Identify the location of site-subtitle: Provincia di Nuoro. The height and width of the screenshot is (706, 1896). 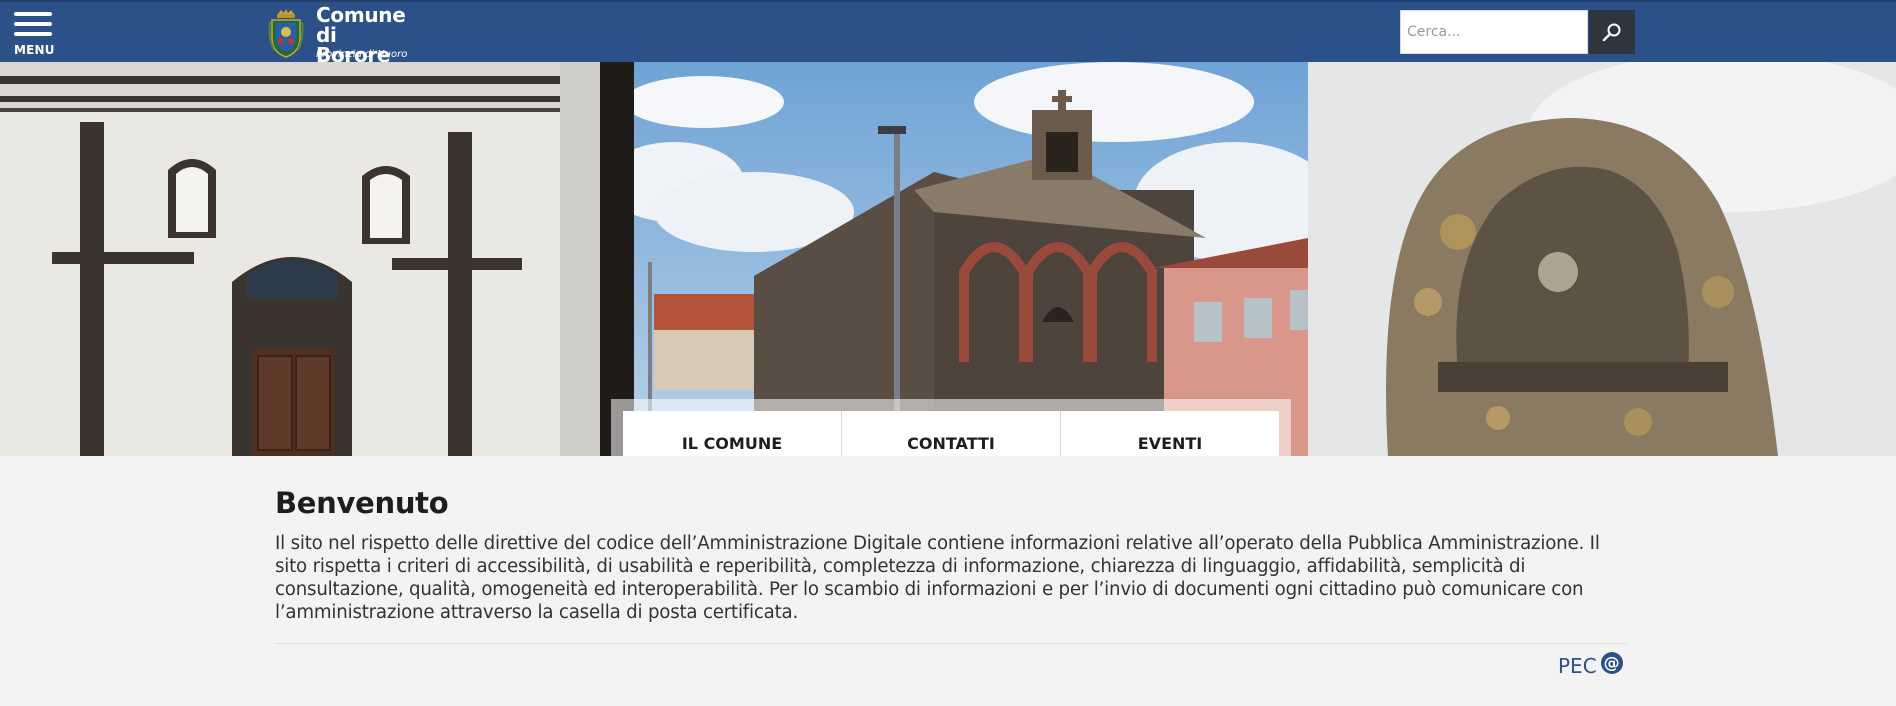
(362, 54).